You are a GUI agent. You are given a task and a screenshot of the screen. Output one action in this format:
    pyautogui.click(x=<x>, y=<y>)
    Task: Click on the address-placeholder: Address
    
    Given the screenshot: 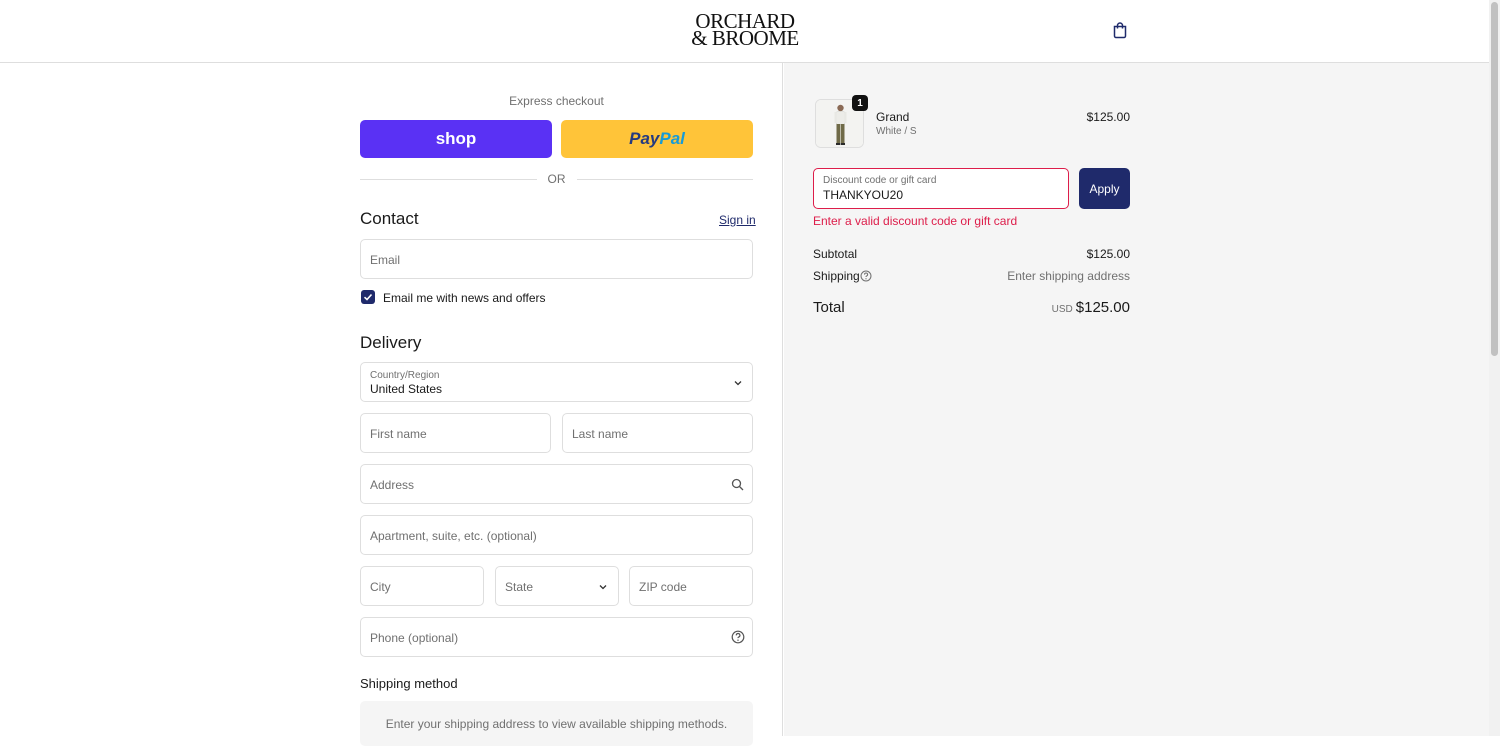 What is the action you would take?
    pyautogui.click(x=392, y=485)
    